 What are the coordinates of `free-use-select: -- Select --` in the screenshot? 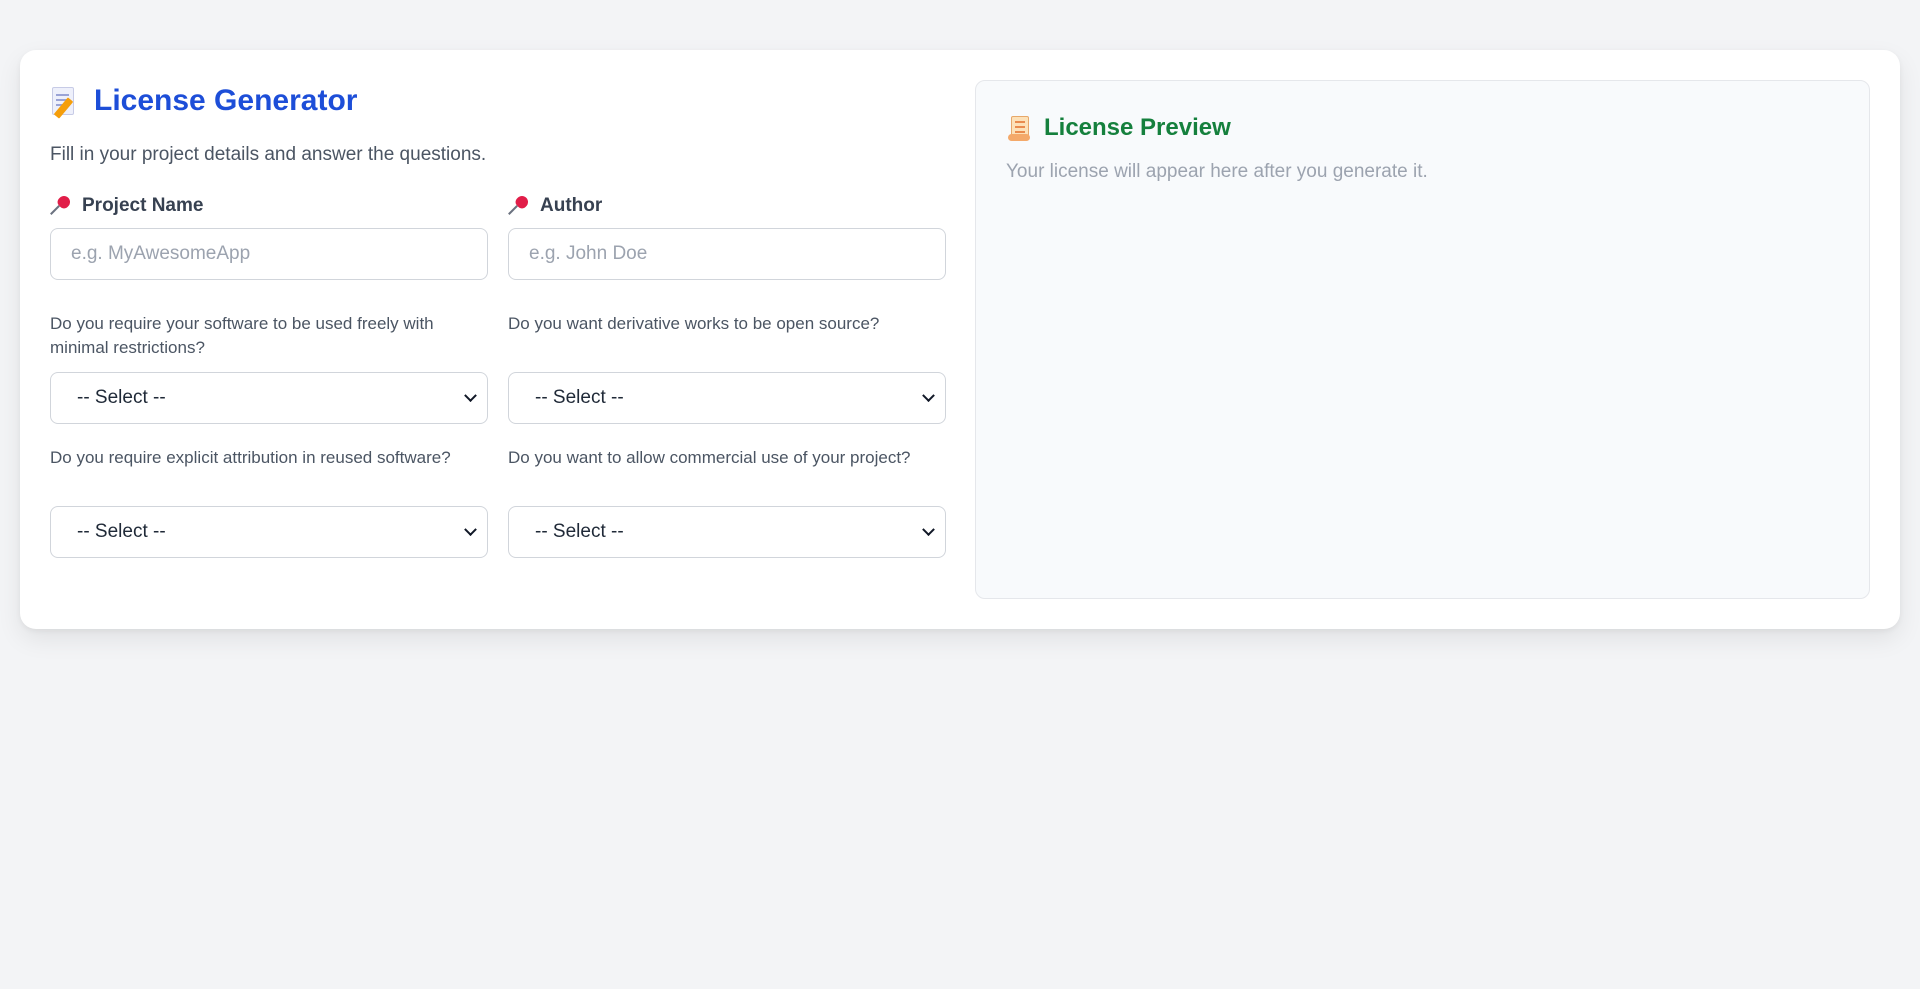 It's located at (269, 398).